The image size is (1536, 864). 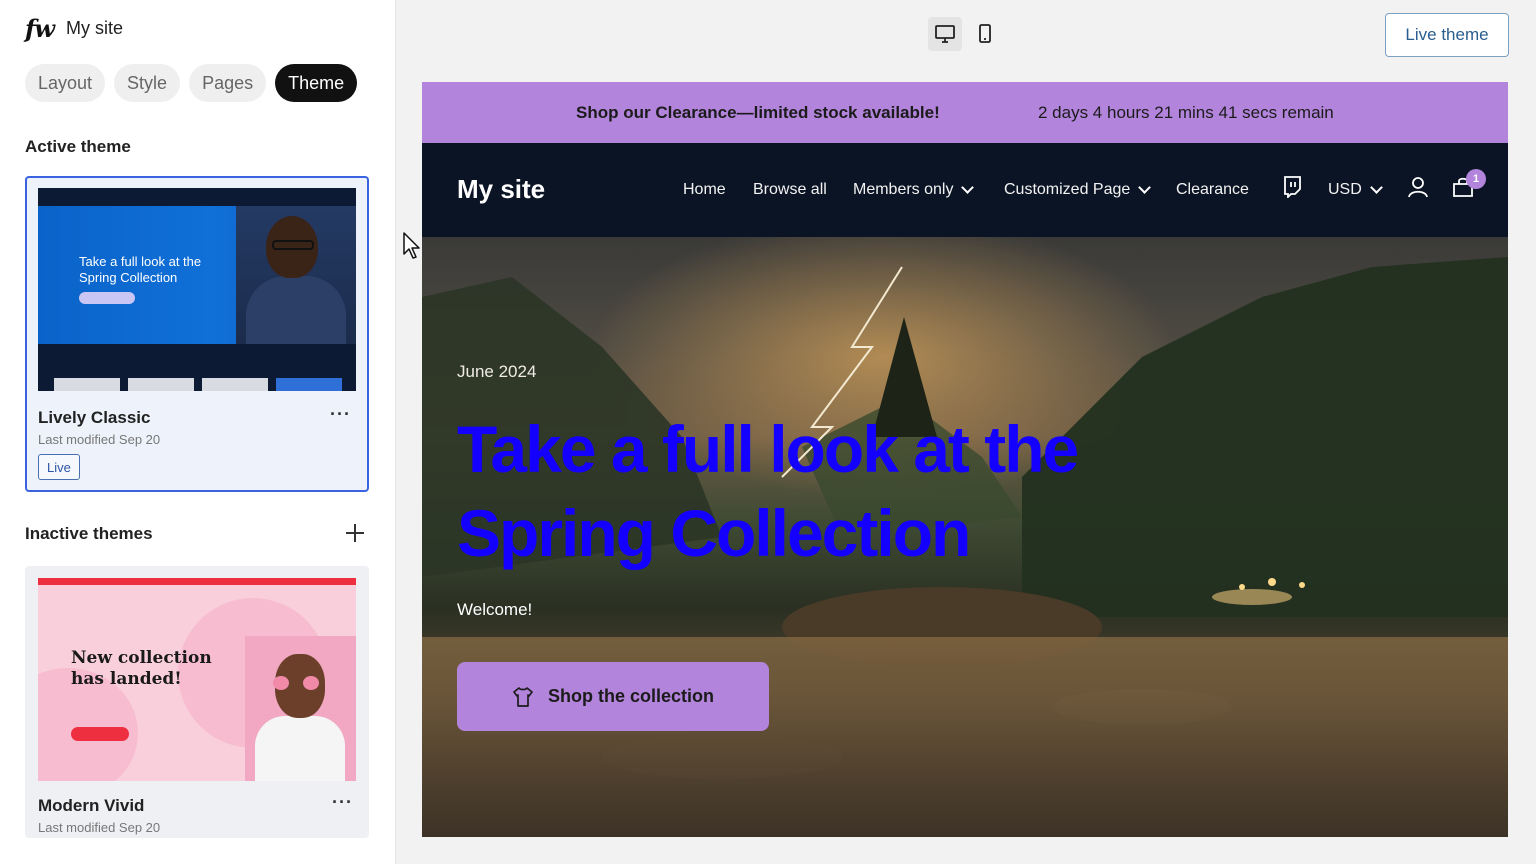 I want to click on countdown-timer: 2 days 4 hours 21 mins 41 secs remain, so click(x=1186, y=112).